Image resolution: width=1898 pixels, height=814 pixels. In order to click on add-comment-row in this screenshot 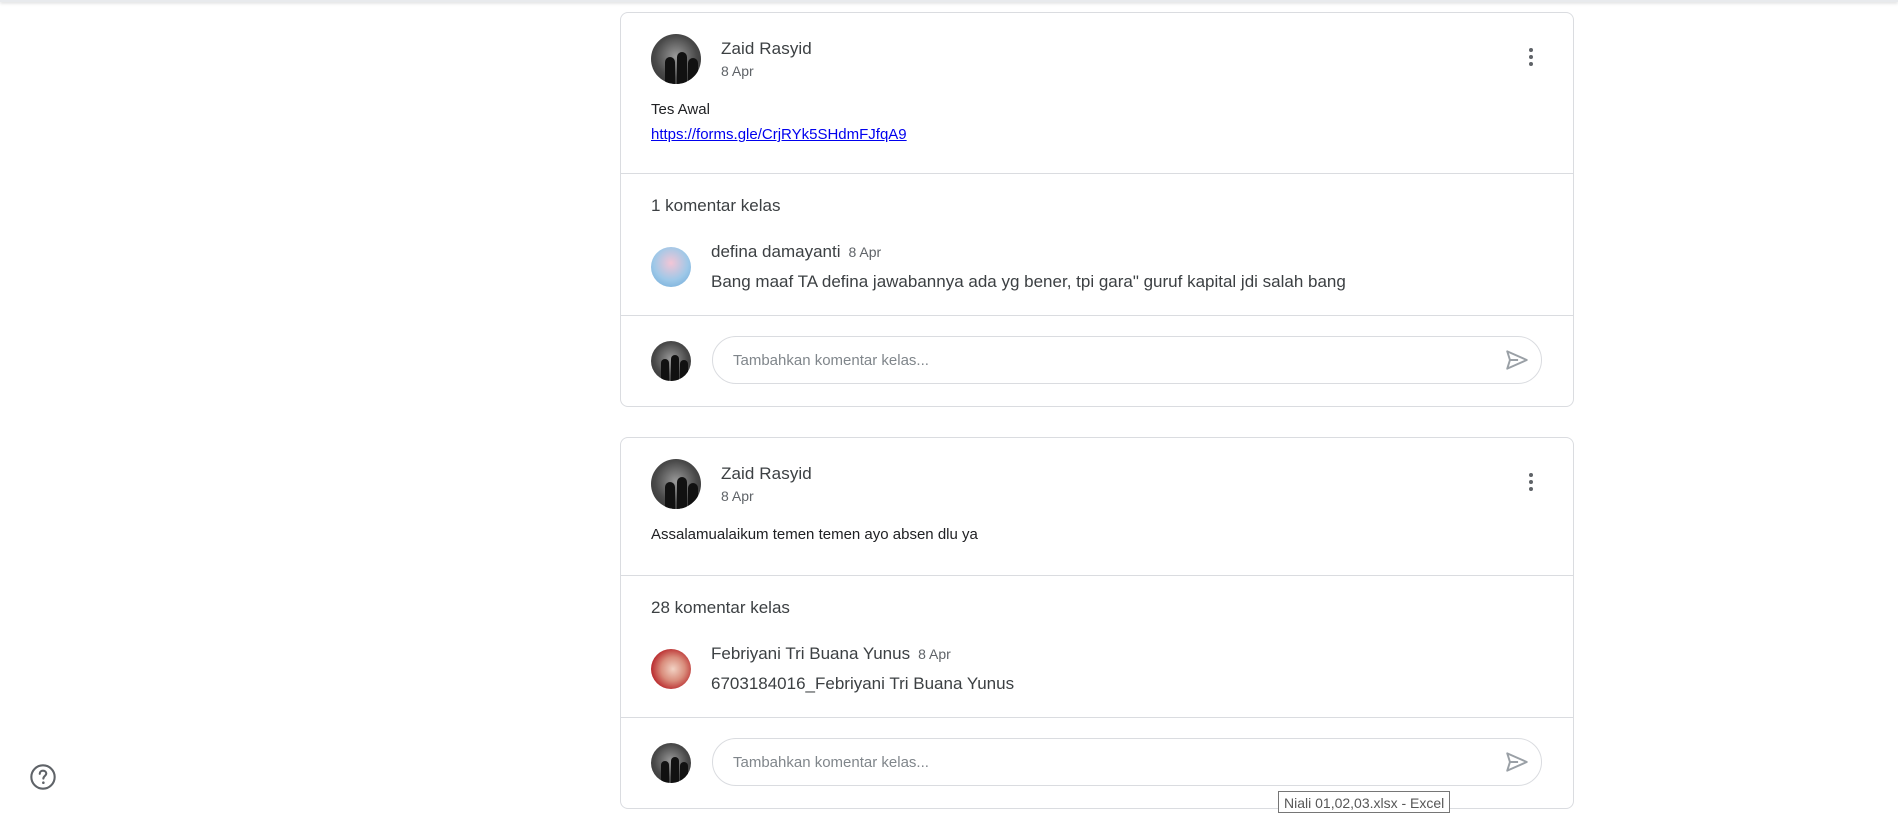, I will do `click(1097, 361)`.